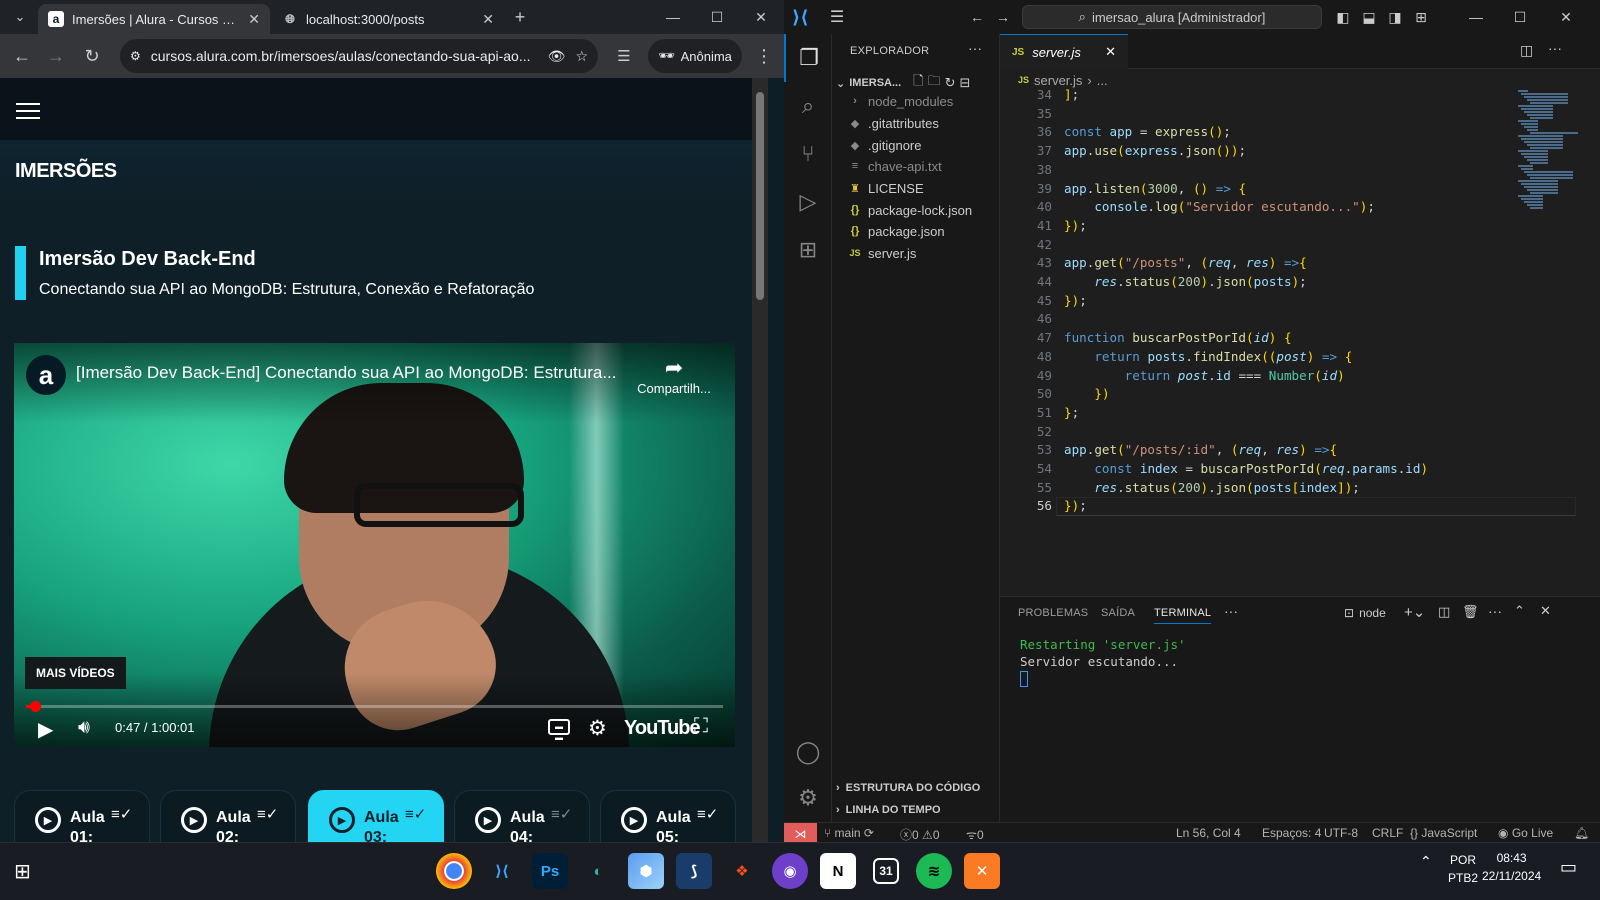  What do you see at coordinates (923, 101) in the screenshot?
I see `file-node_modules: › node_modules` at bounding box center [923, 101].